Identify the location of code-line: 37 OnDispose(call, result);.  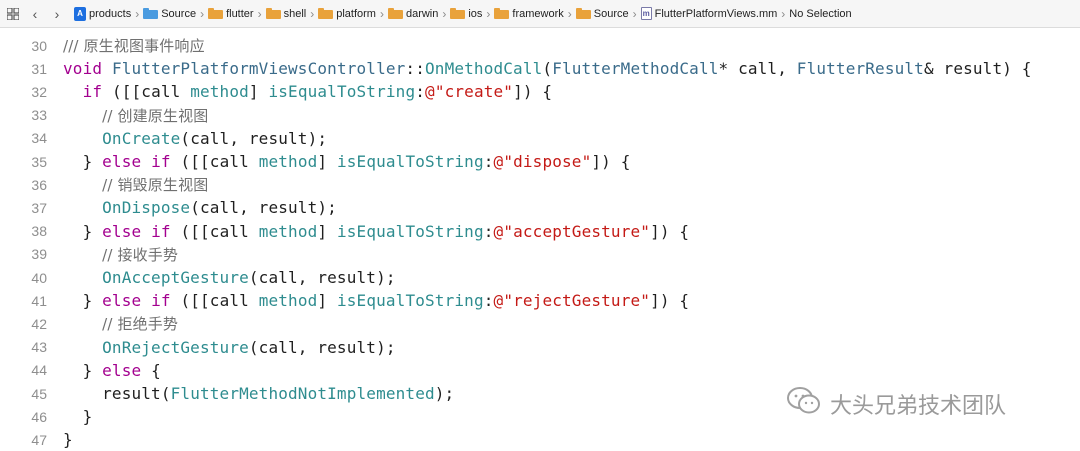
(540, 207).